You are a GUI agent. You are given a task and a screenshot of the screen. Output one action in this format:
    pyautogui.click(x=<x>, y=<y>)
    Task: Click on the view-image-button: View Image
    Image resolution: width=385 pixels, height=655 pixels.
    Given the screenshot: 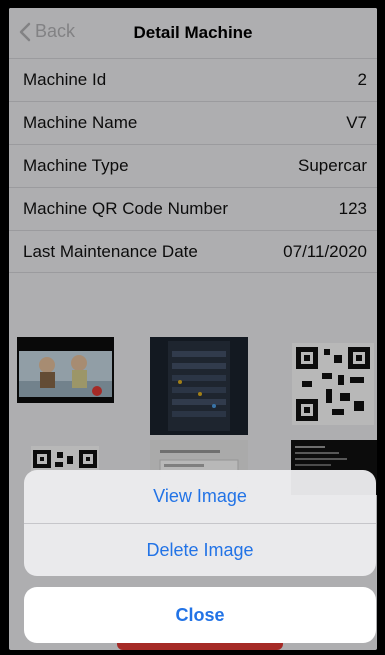 What is the action you would take?
    pyautogui.click(x=200, y=496)
    